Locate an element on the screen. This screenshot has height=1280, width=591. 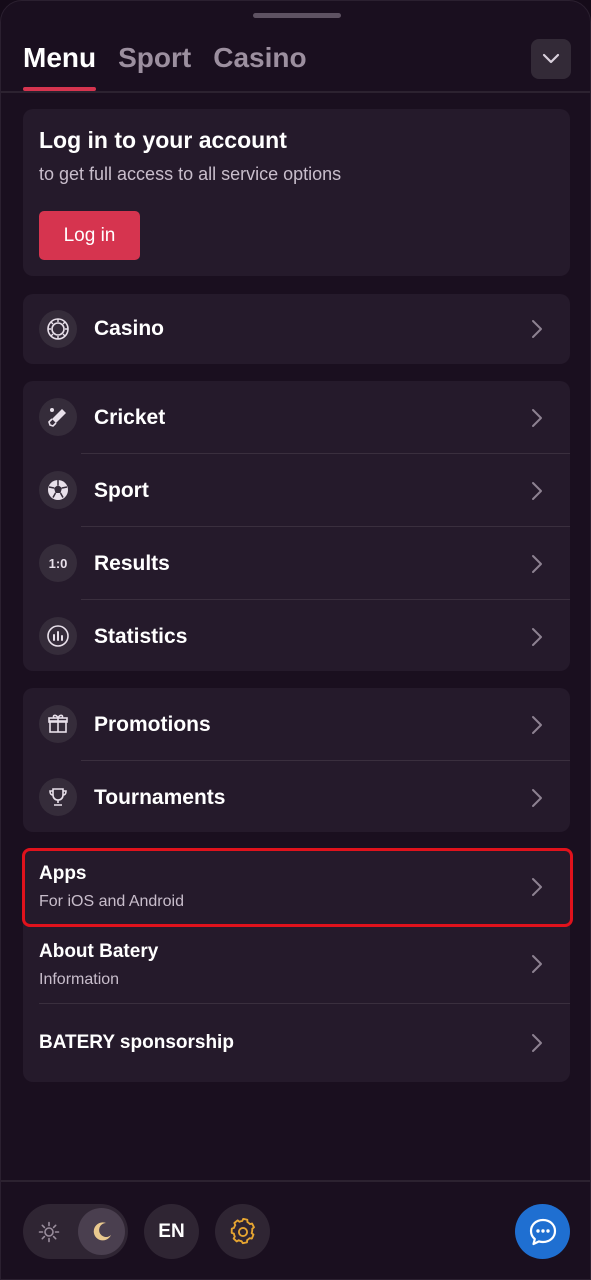
chat-icon is located at coordinates (542, 1231).